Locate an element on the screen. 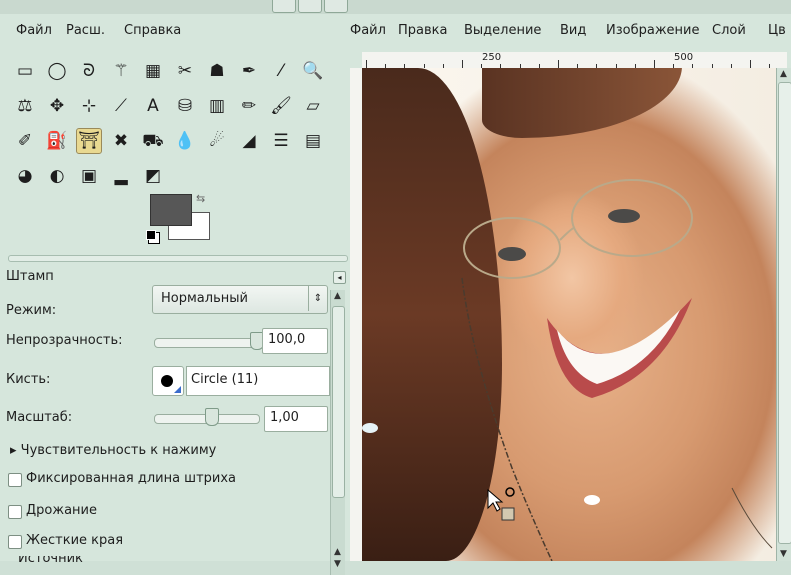  image-scroll-thumb is located at coordinates (784, 313).